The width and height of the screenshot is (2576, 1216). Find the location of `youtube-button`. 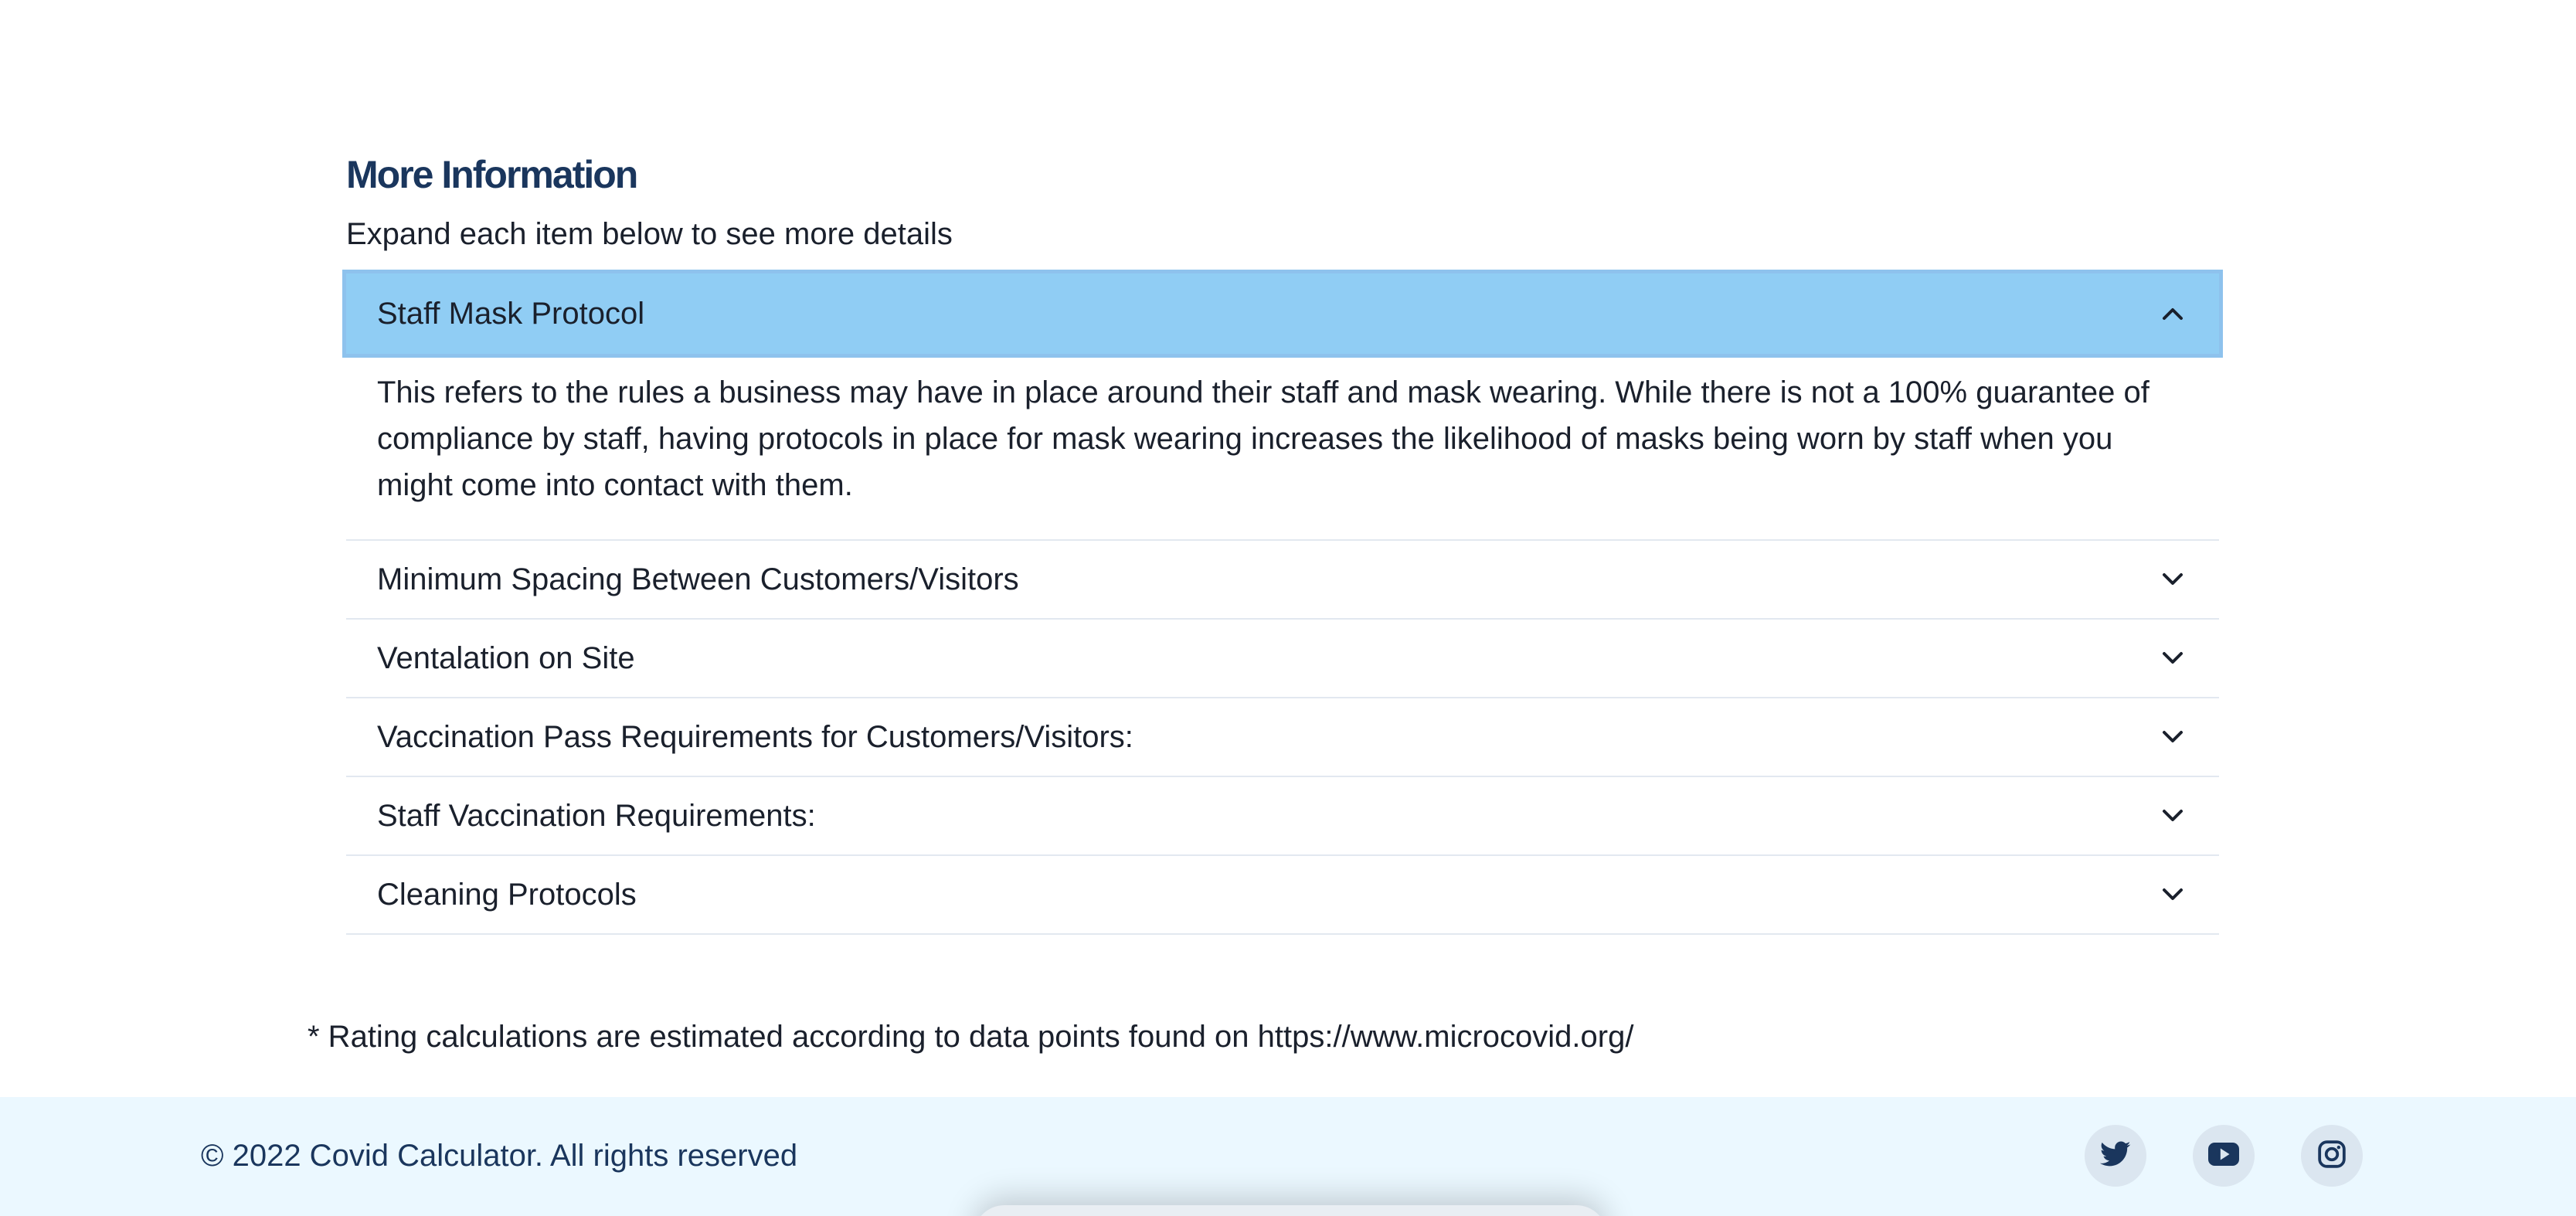

youtube-button is located at coordinates (2224, 1156).